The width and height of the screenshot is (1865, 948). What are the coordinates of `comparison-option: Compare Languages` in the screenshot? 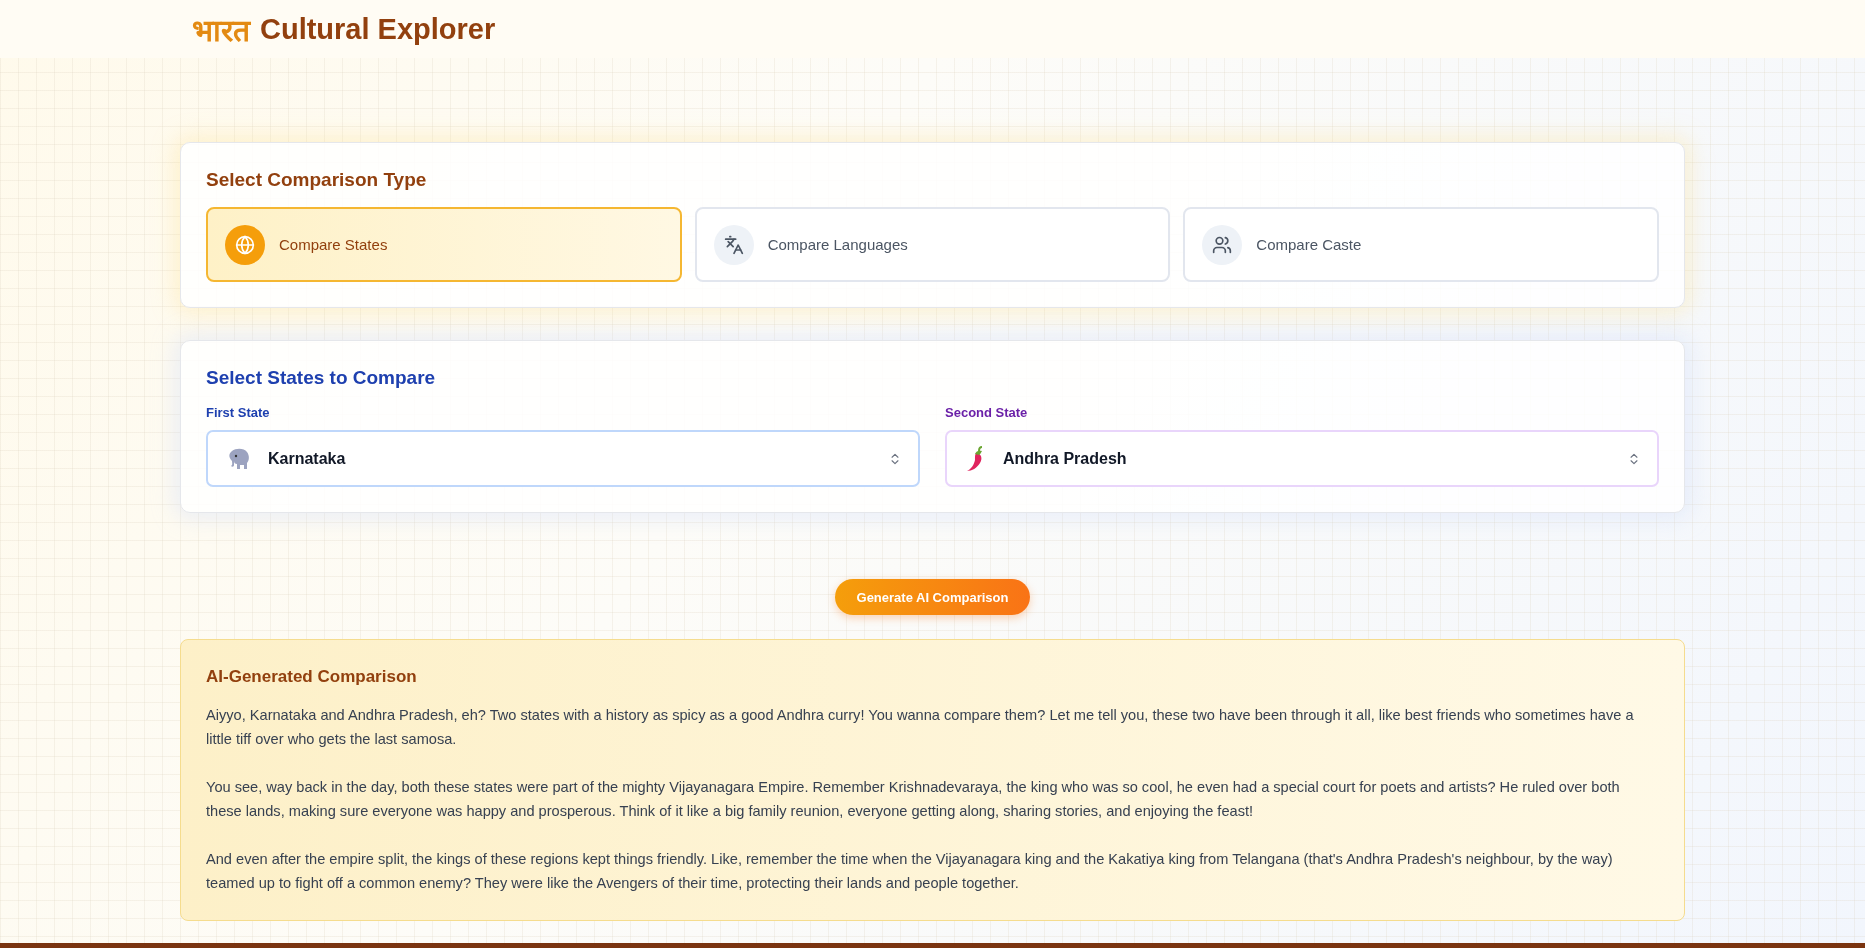 It's located at (932, 244).